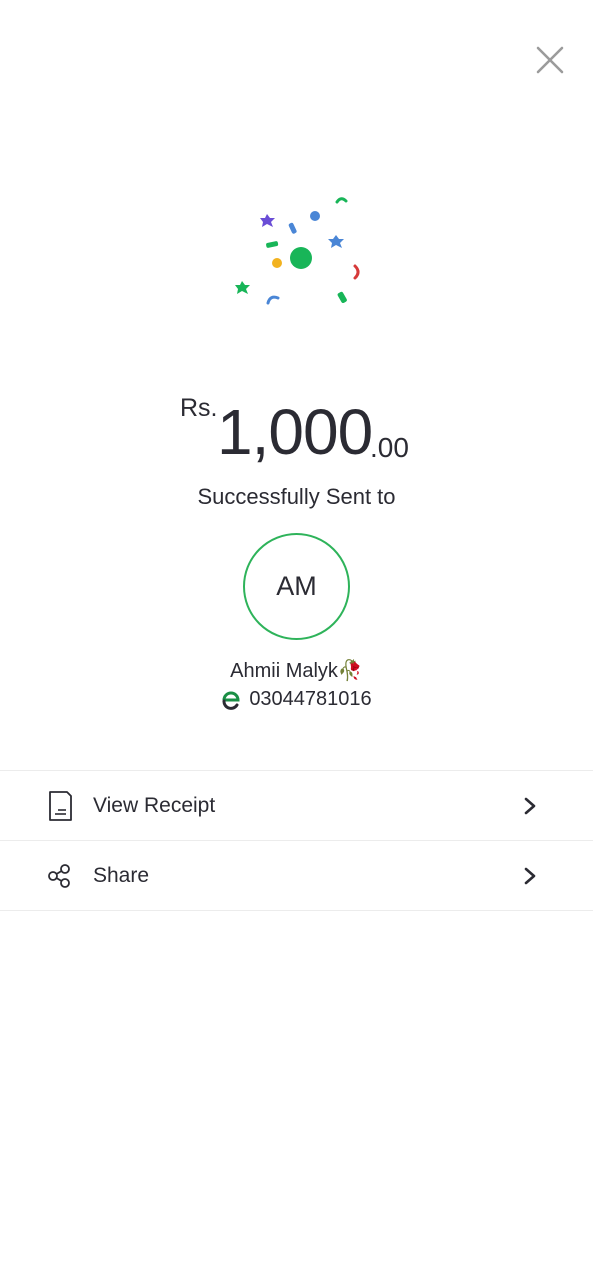  What do you see at coordinates (300, 250) in the screenshot?
I see `confetti-illustration` at bounding box center [300, 250].